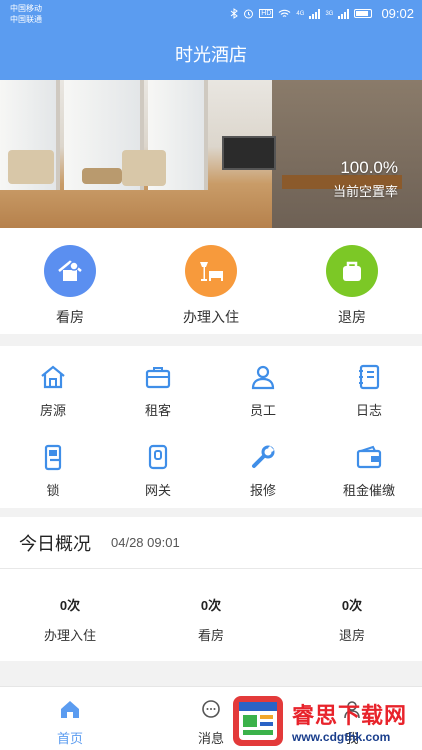  What do you see at coordinates (145, 542) in the screenshot?
I see `today-datetime: 04/28 09:01` at bounding box center [145, 542].